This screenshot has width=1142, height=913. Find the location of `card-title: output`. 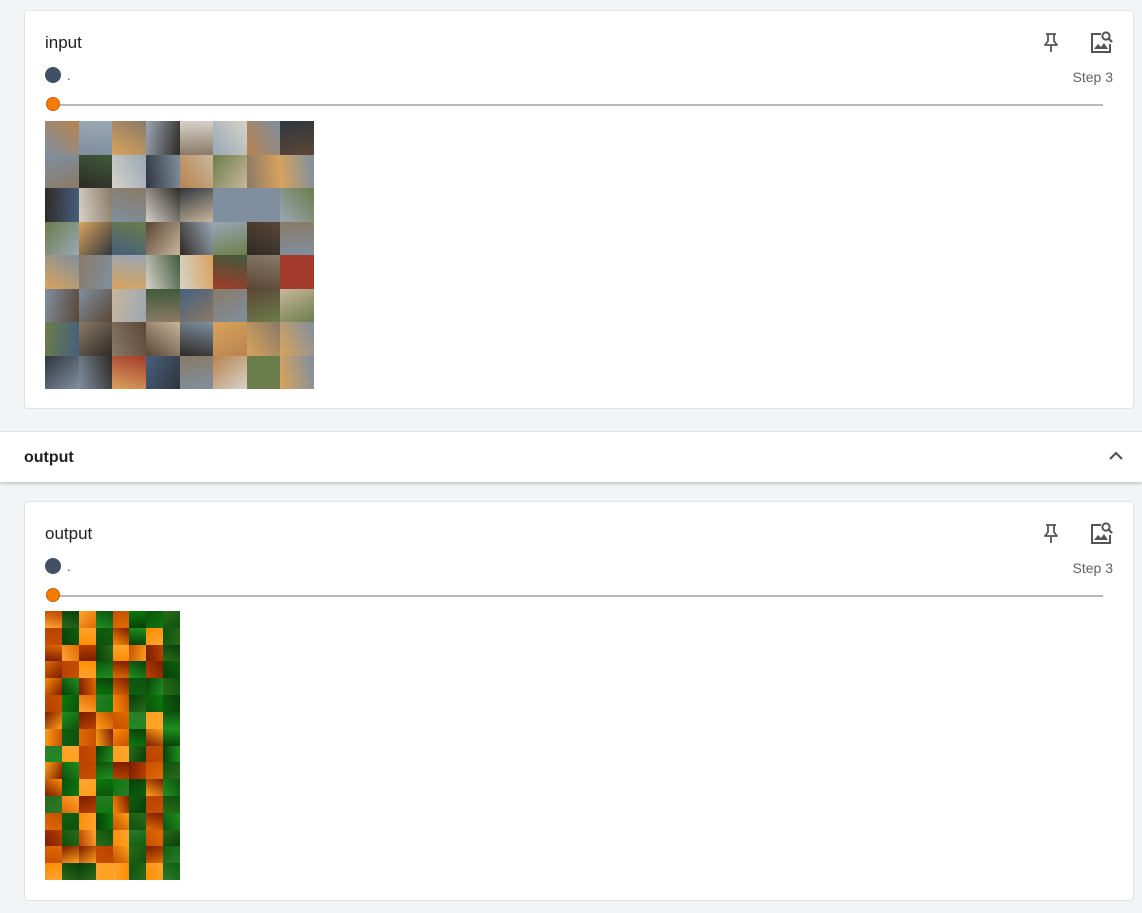

card-title: output is located at coordinates (69, 533).